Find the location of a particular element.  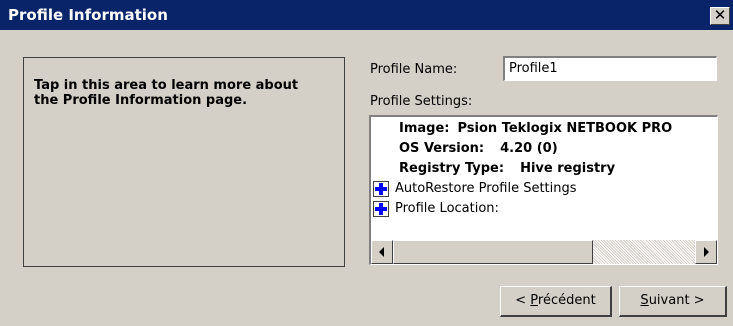

arrow-left-icon is located at coordinates (381, 252).